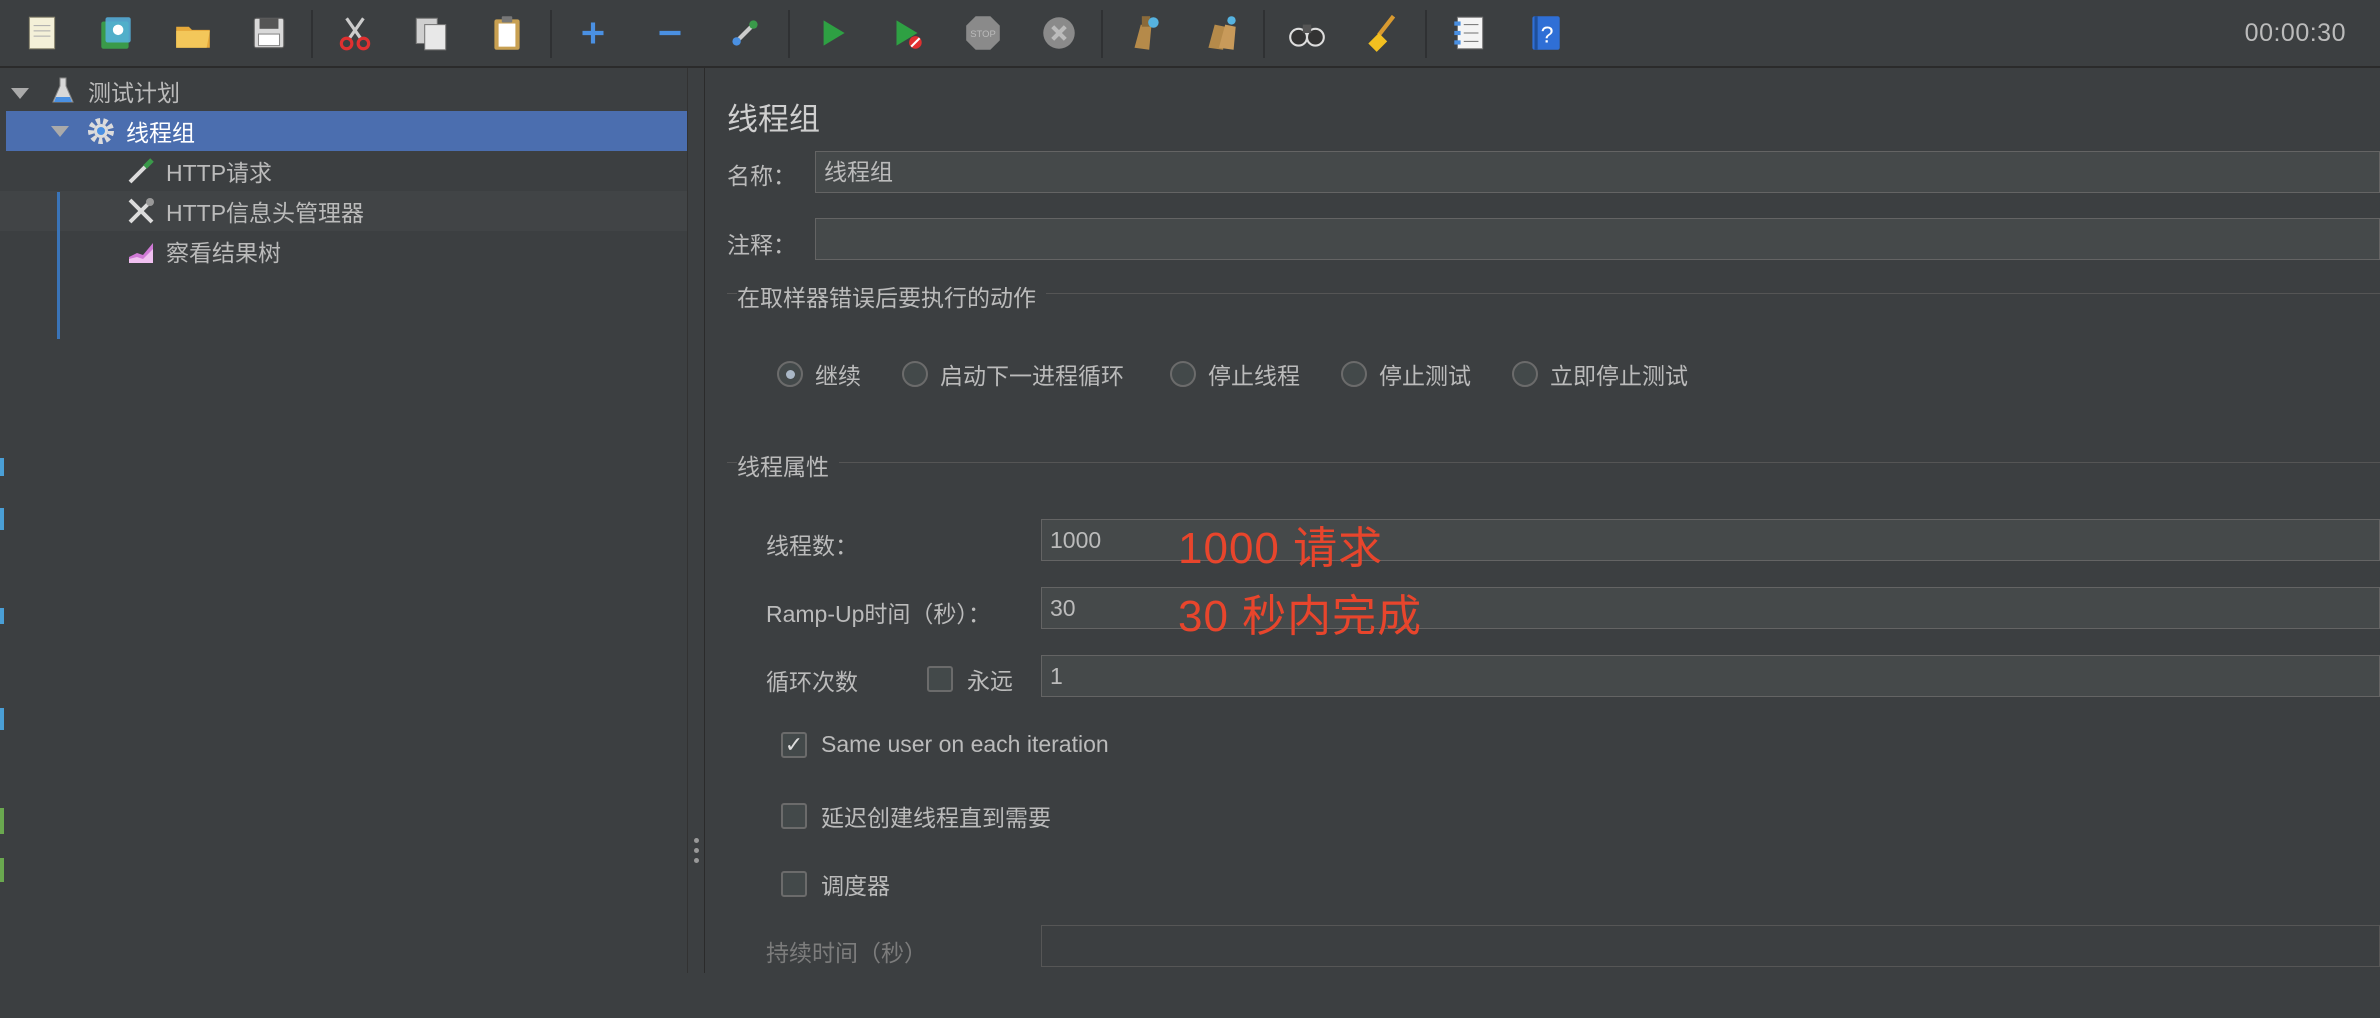 The width and height of the screenshot is (2380, 1018). I want to click on toggle-icon, so click(745, 33).